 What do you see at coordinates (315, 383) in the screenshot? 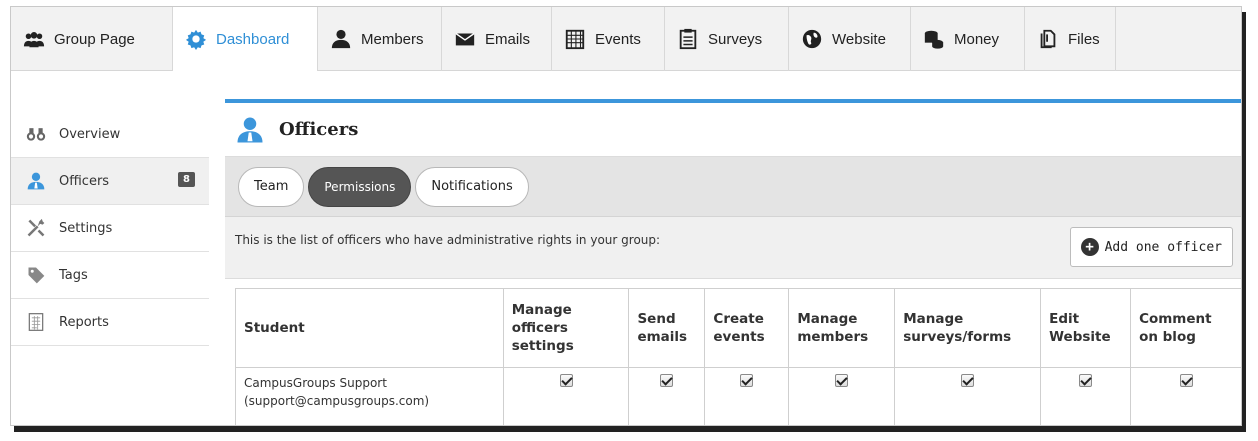
I see `student-name: CampusGroups Support` at bounding box center [315, 383].